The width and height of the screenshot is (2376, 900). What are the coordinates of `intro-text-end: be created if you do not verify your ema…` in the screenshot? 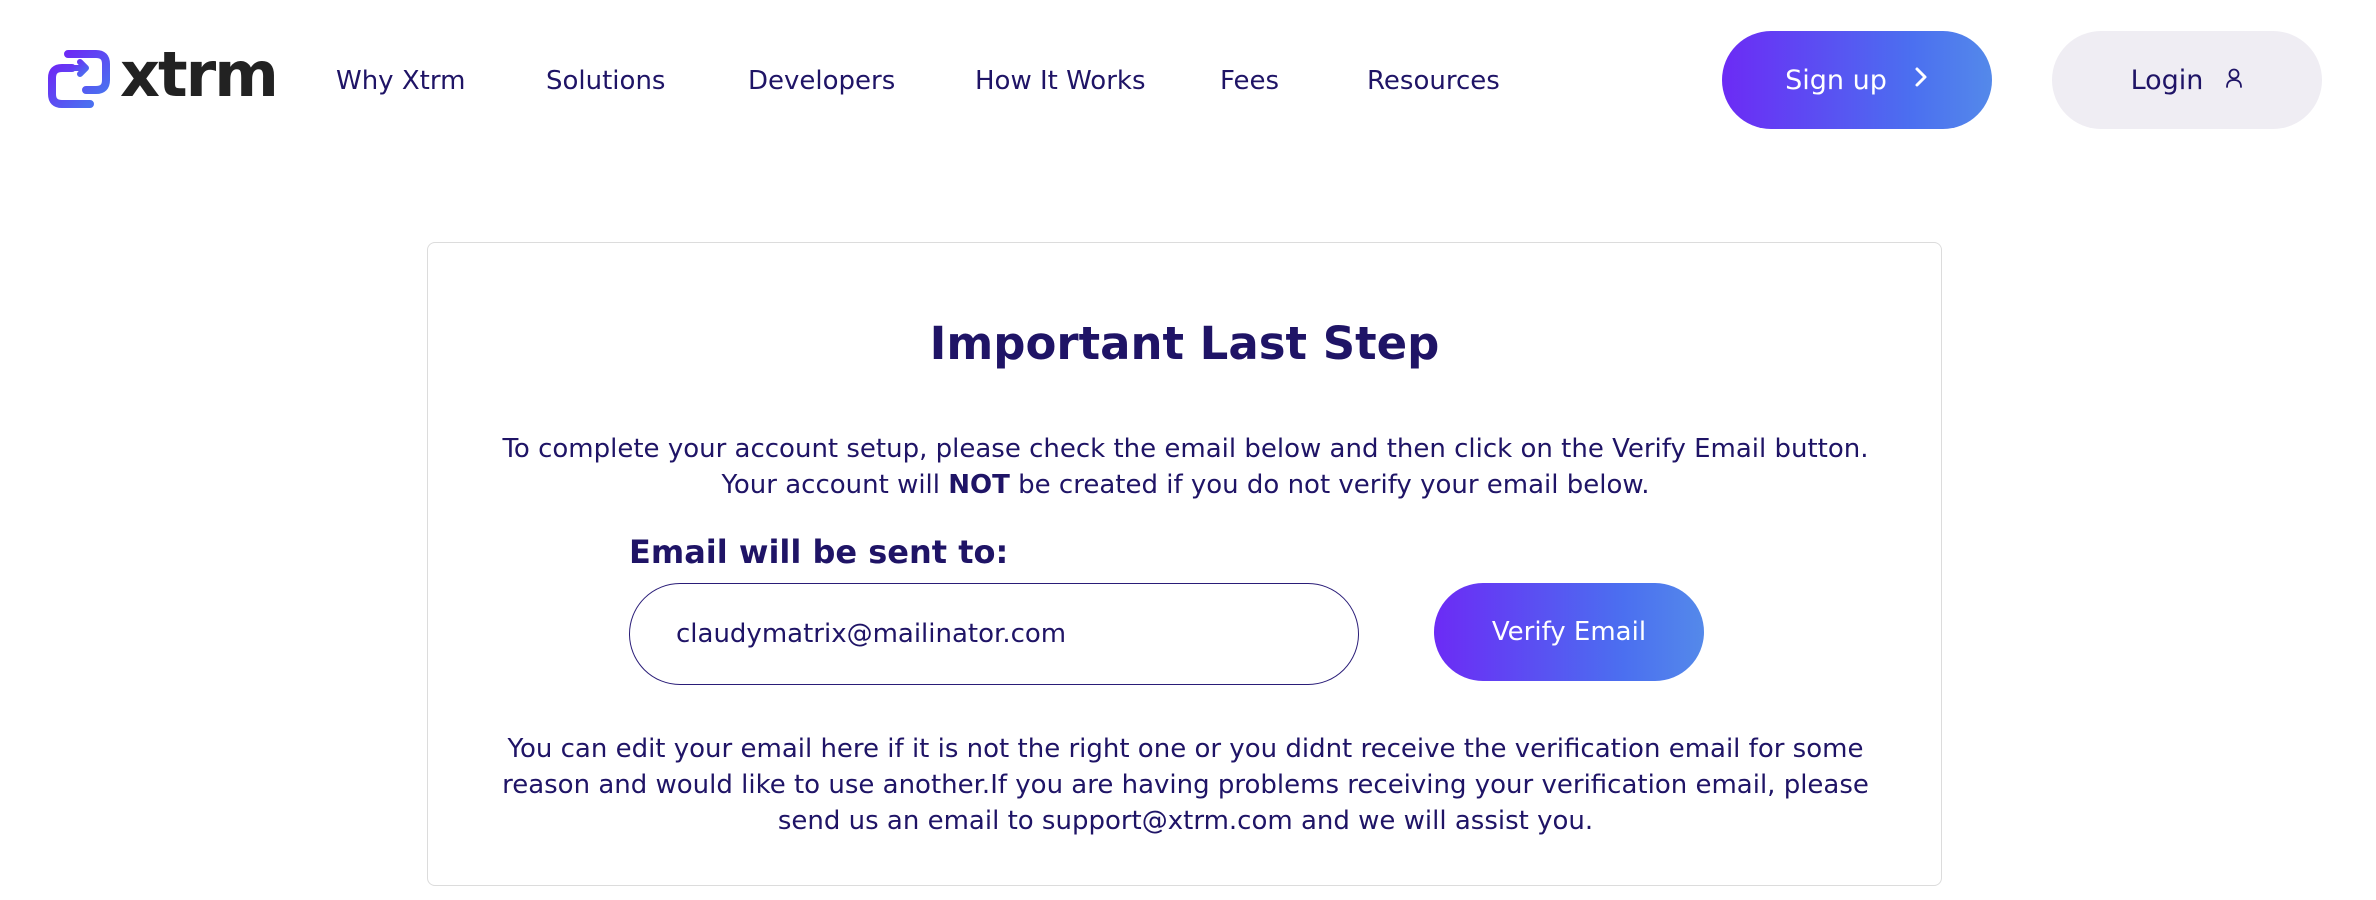 It's located at (1329, 485).